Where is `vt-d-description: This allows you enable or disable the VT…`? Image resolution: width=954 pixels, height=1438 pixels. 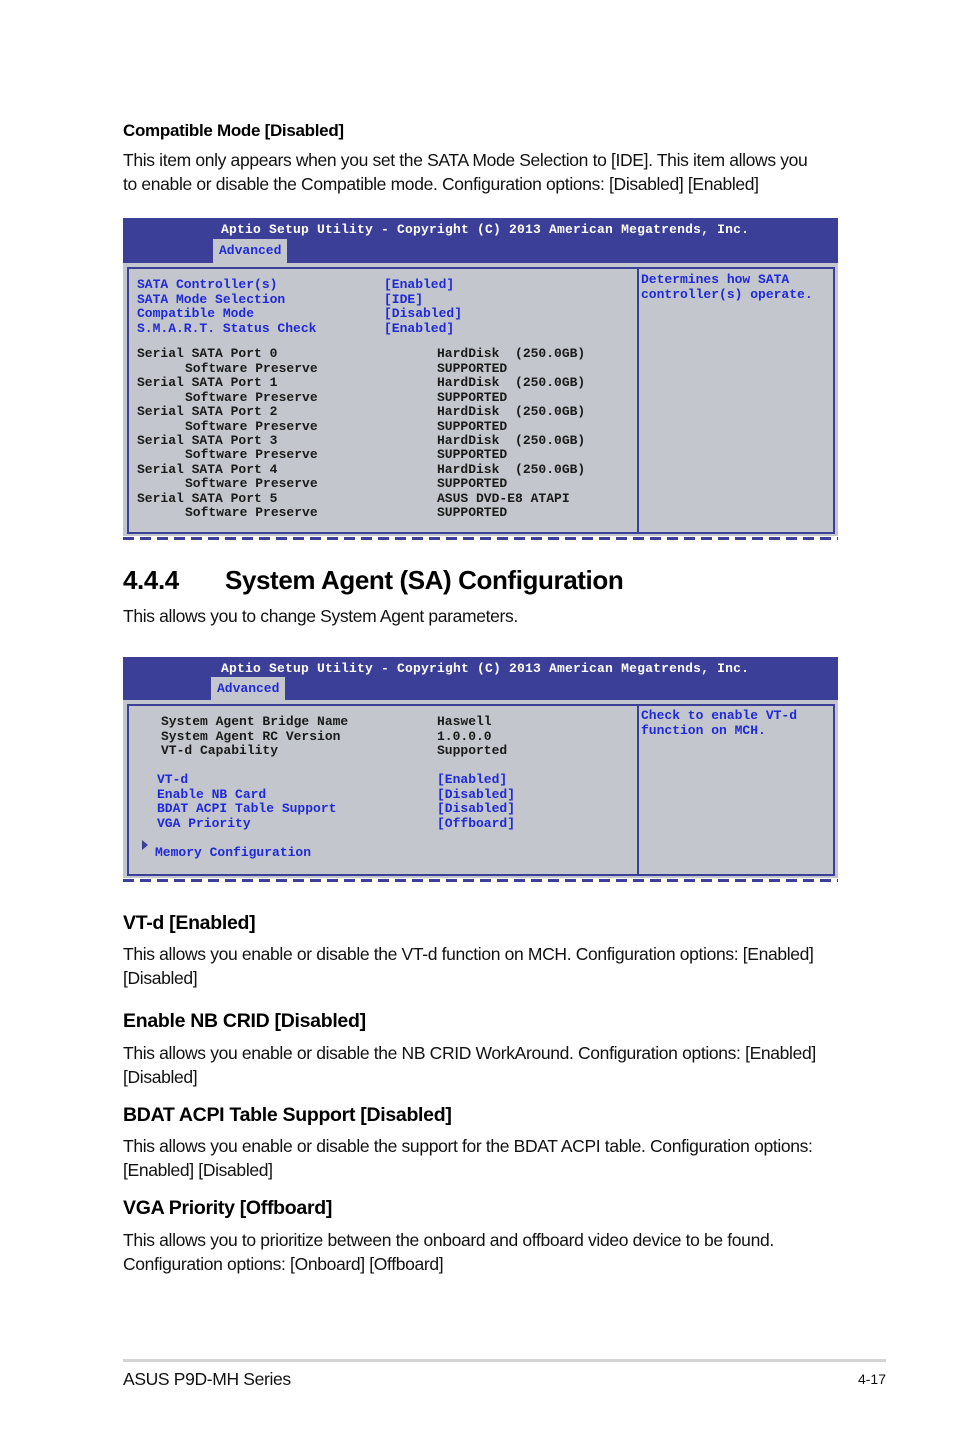
vt-d-description: This allows you enable or disable the VT… is located at coordinates (483, 966).